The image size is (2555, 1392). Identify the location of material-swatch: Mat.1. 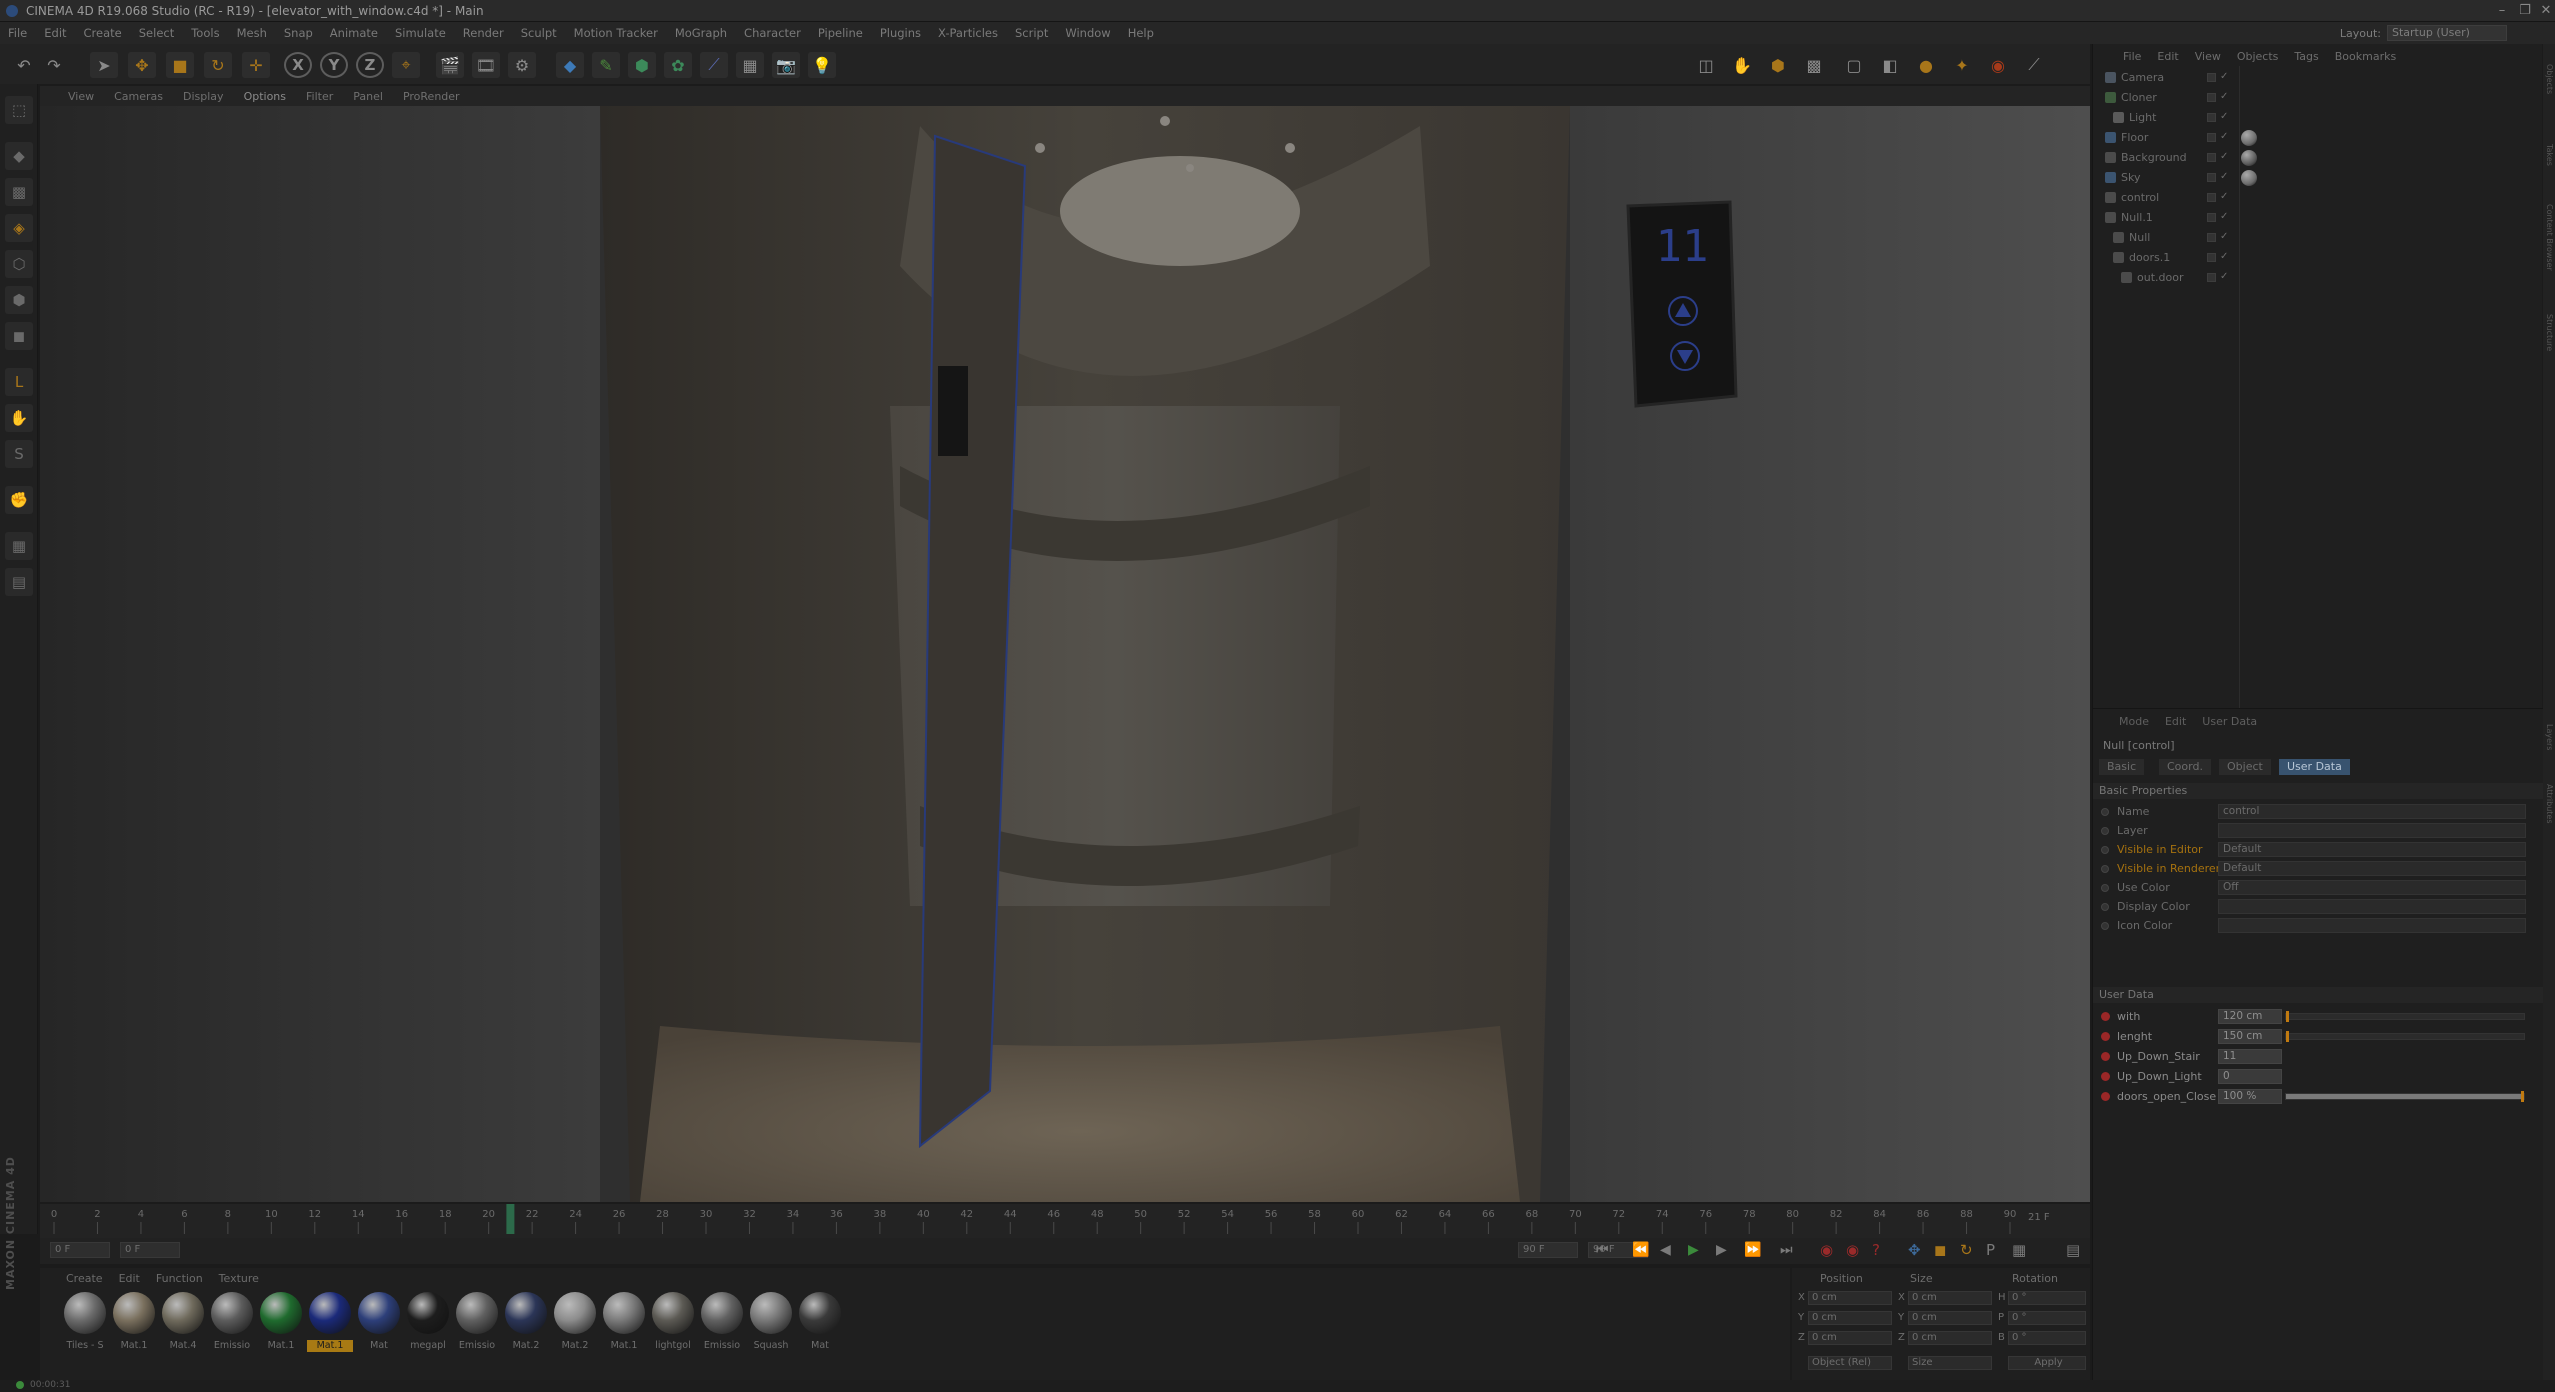
(330, 1327).